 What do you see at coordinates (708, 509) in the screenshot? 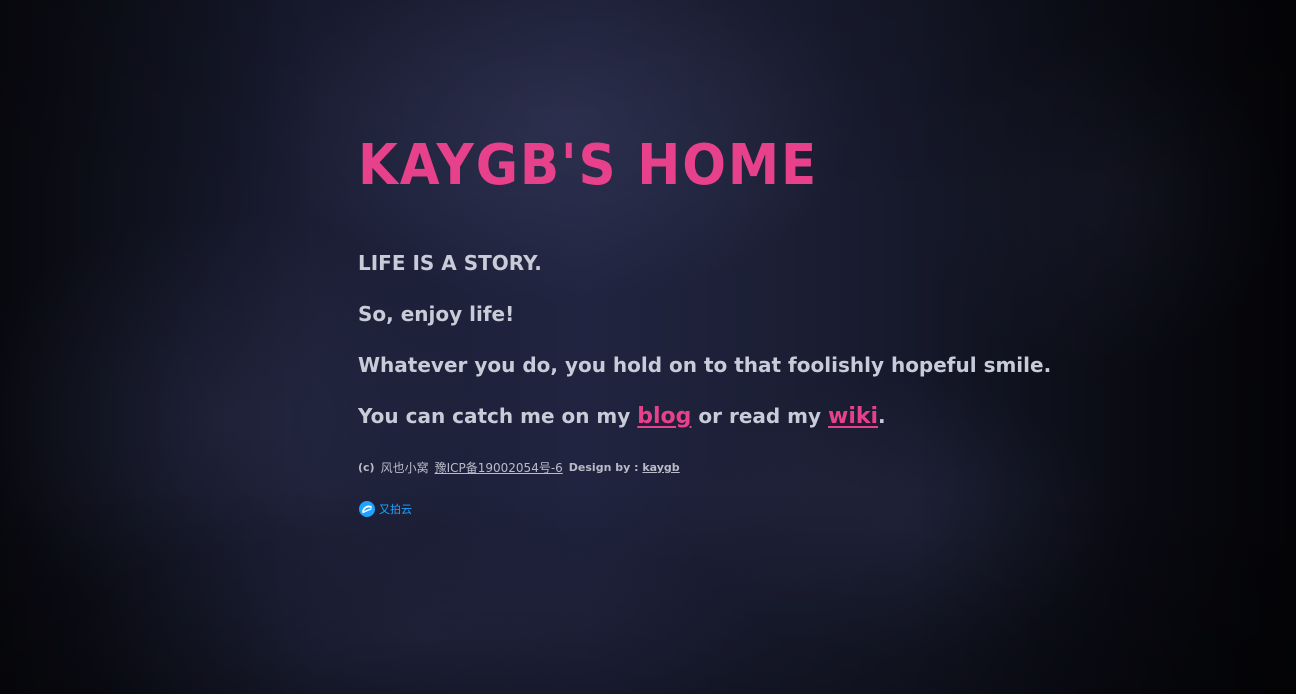
I see `sponsor-link: 又拍云` at bounding box center [708, 509].